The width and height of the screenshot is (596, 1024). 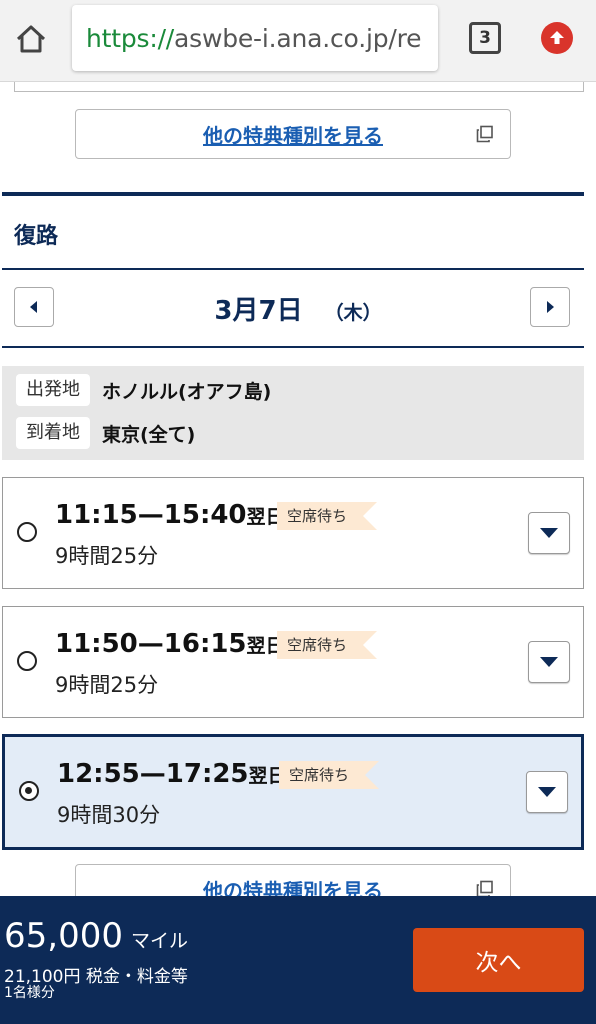 I want to click on next-date-button, so click(x=550, y=307).